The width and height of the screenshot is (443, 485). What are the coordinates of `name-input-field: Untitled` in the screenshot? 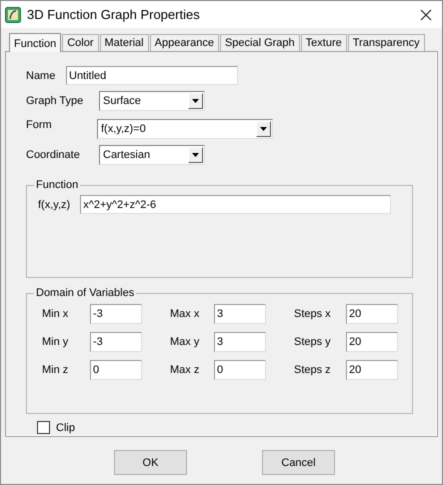 It's located at (152, 75).